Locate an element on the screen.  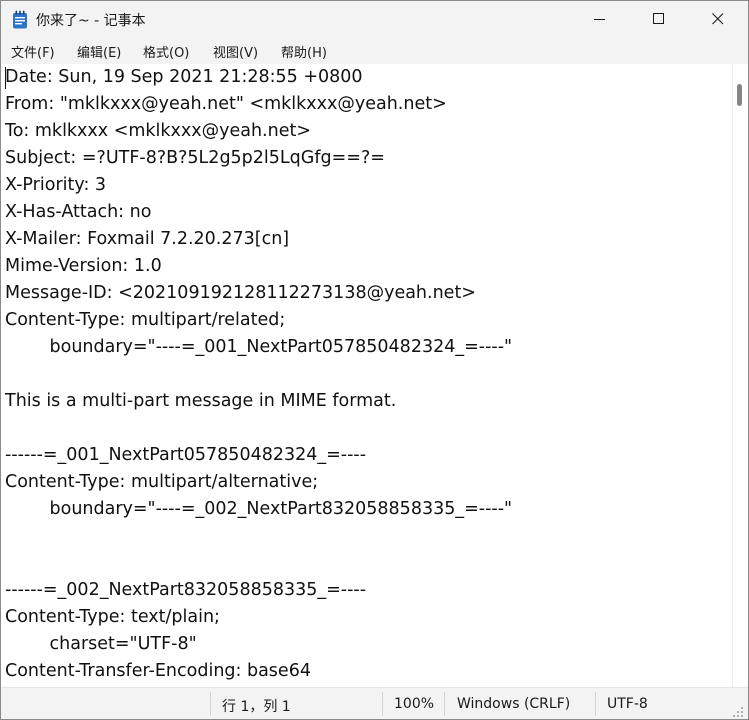
close-button is located at coordinates (718, 19).